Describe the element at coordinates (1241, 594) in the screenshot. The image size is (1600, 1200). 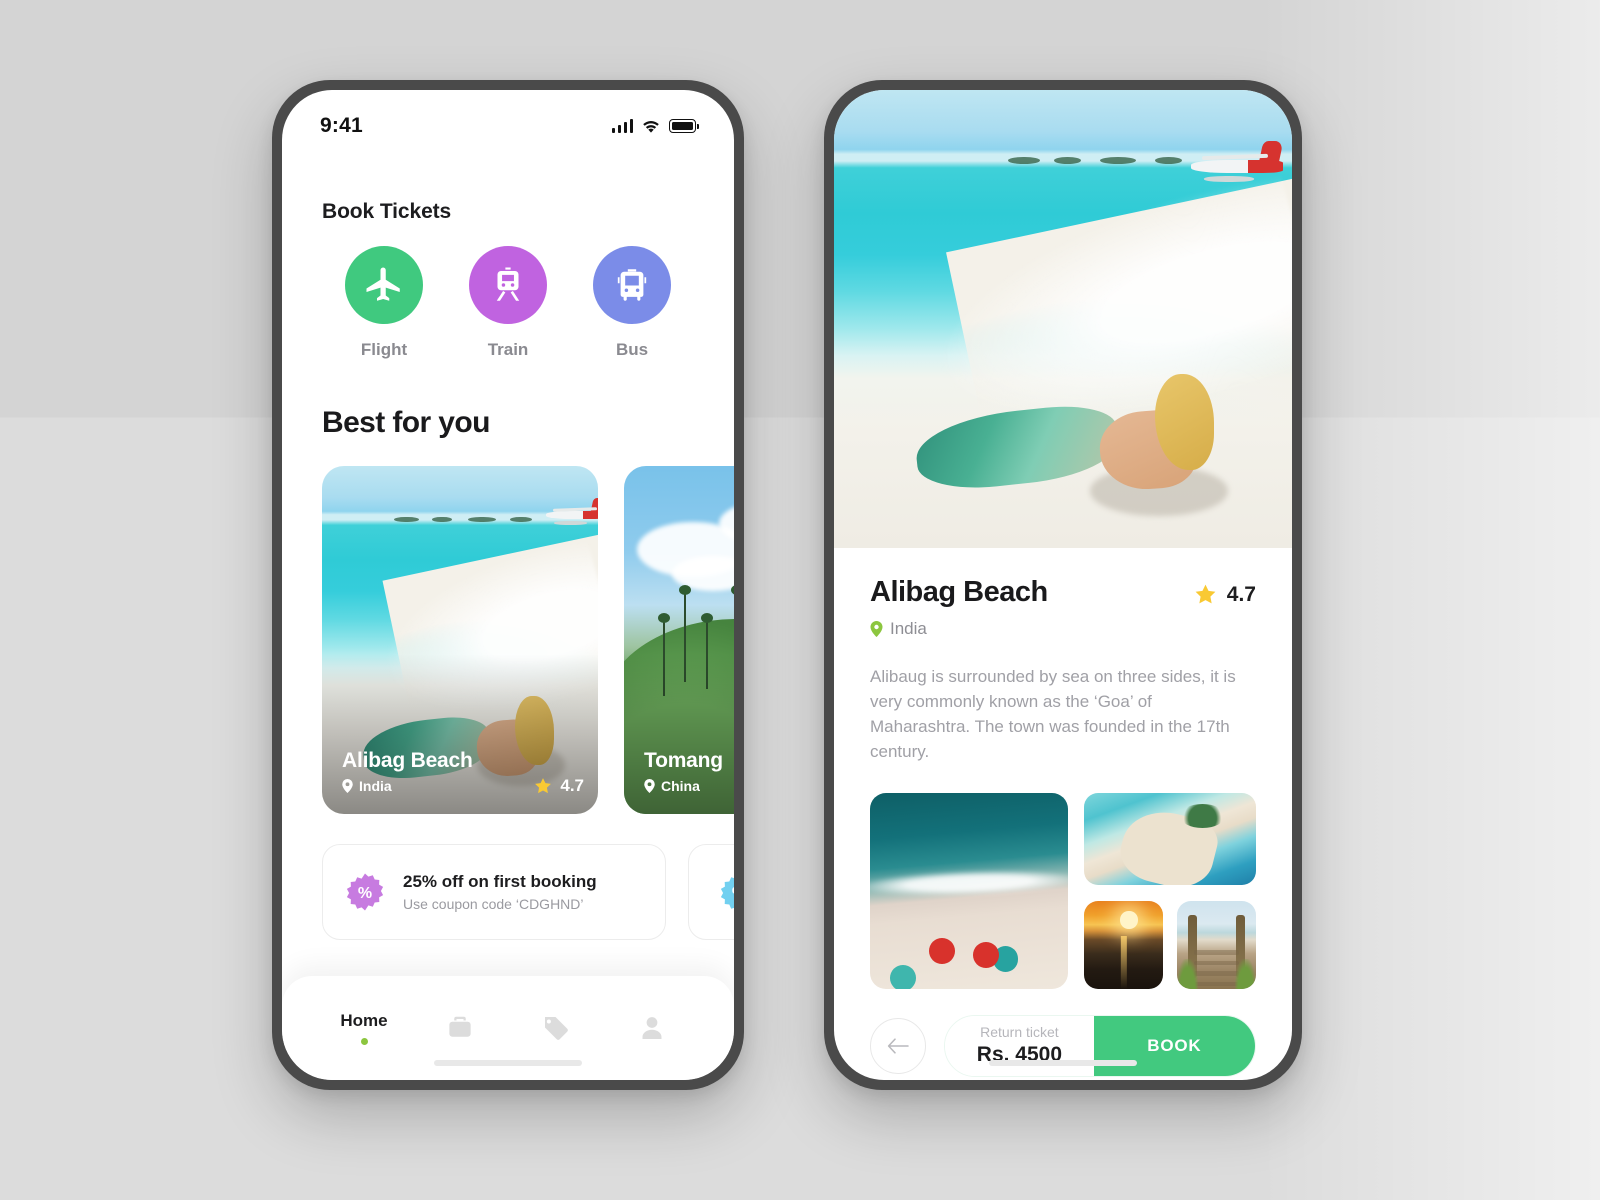
I see `detail-rating-value: 4.7` at that location.